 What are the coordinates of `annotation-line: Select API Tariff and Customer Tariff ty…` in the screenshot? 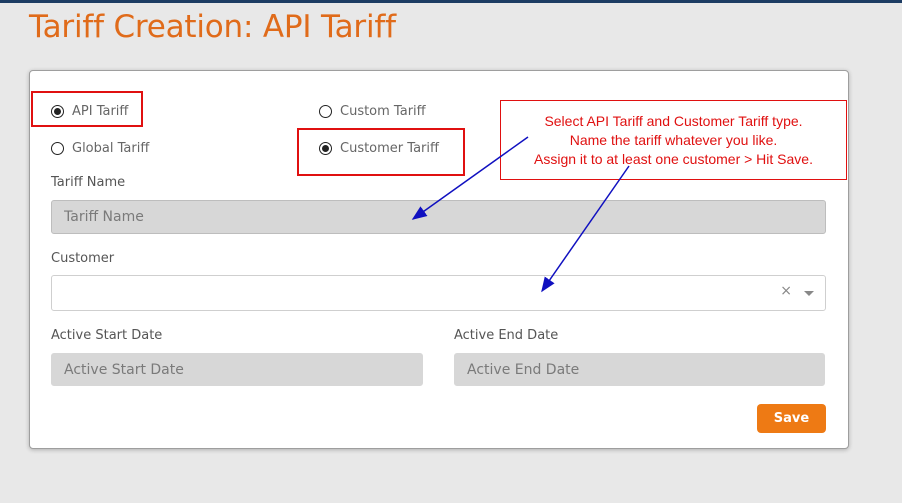 It's located at (673, 121).